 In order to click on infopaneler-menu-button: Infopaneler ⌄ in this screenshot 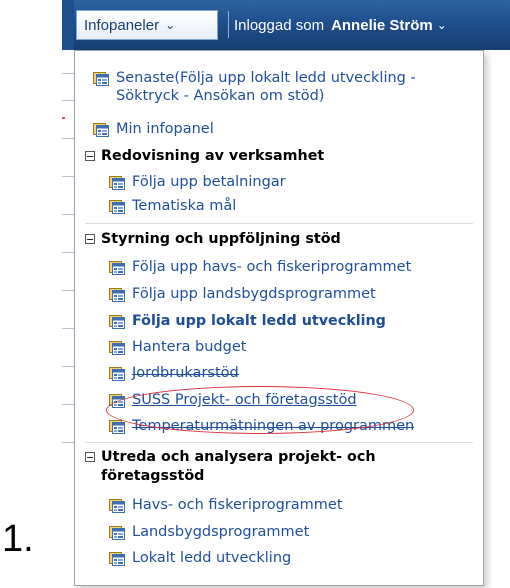, I will do `click(147, 25)`.